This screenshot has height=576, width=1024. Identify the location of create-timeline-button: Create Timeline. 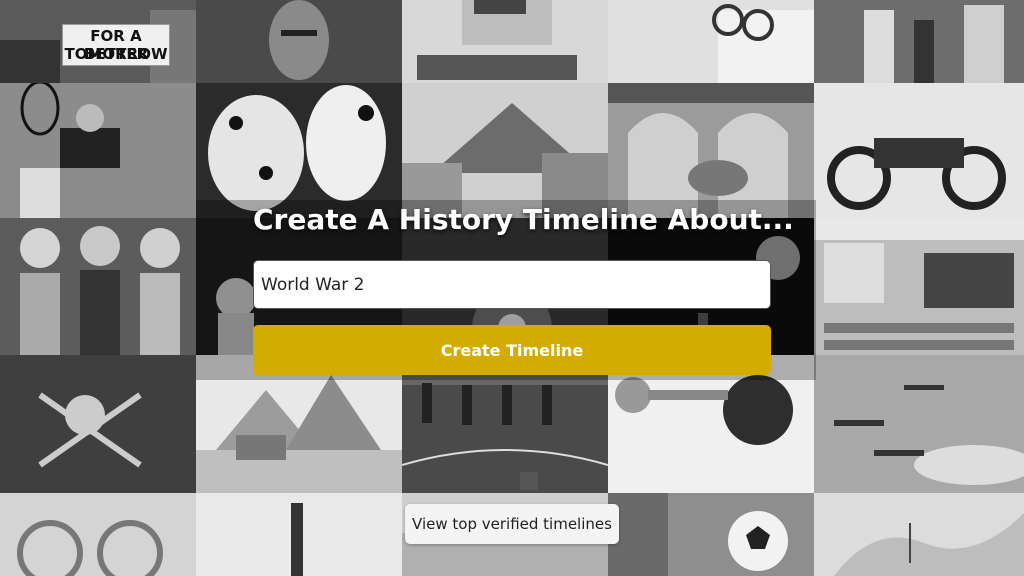
(512, 350).